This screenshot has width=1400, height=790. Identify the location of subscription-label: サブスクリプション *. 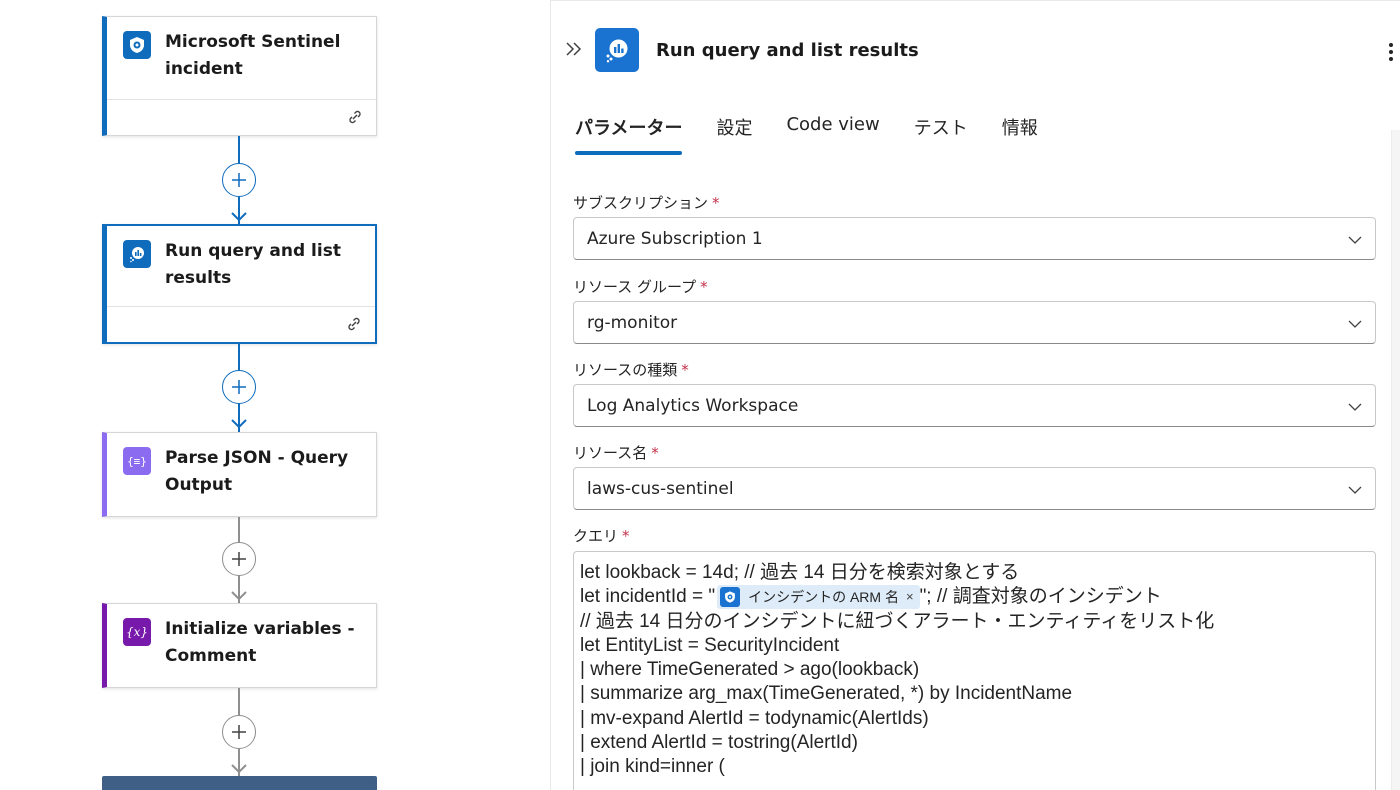
(646, 202).